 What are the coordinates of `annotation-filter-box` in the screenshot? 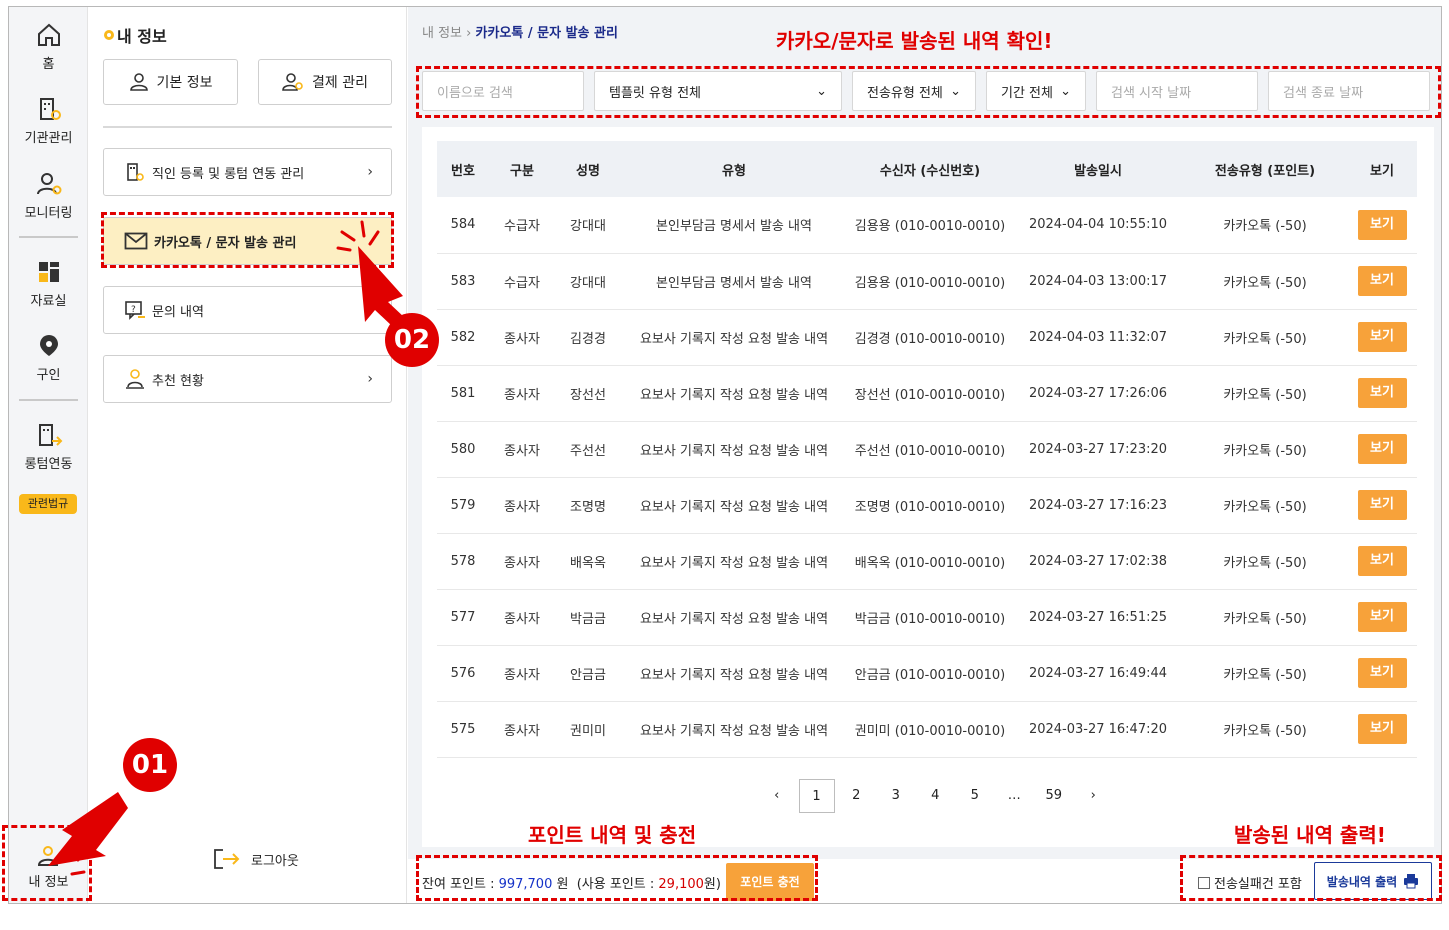 It's located at (928, 92).